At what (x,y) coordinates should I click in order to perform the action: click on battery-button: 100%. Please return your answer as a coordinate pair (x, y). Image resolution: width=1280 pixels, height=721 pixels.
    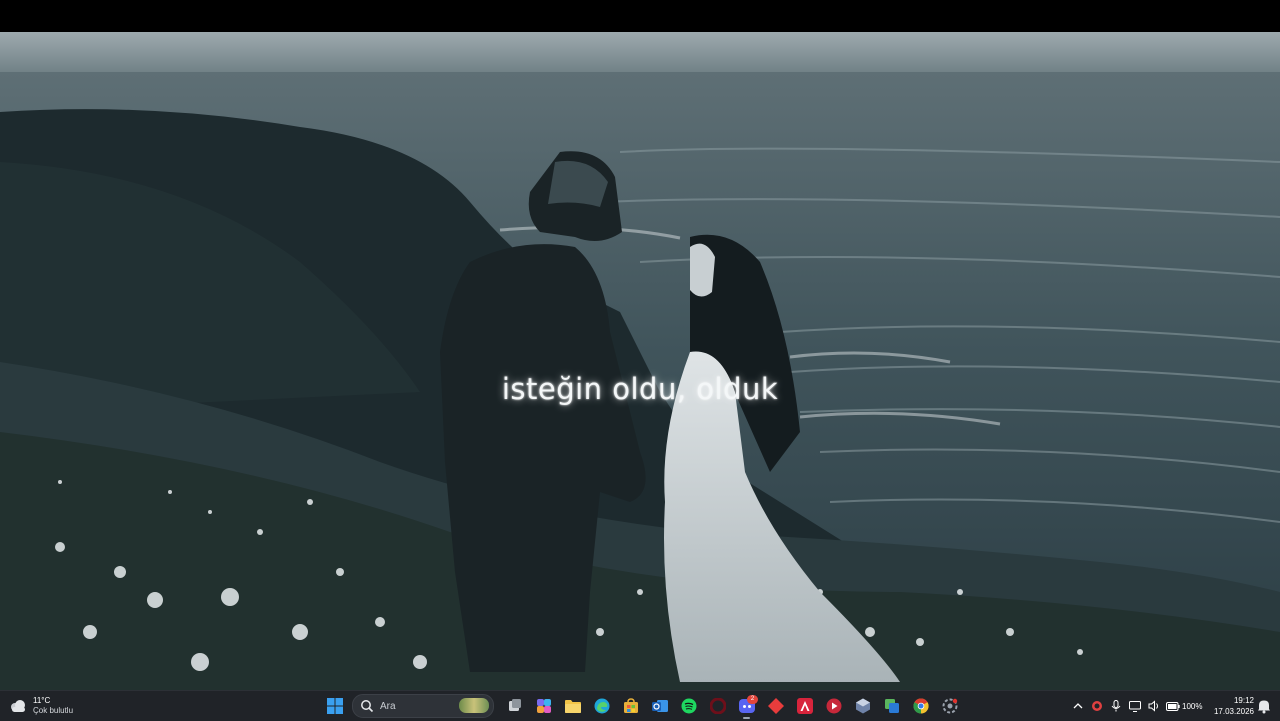
    Looking at the image, I should click on (1184, 706).